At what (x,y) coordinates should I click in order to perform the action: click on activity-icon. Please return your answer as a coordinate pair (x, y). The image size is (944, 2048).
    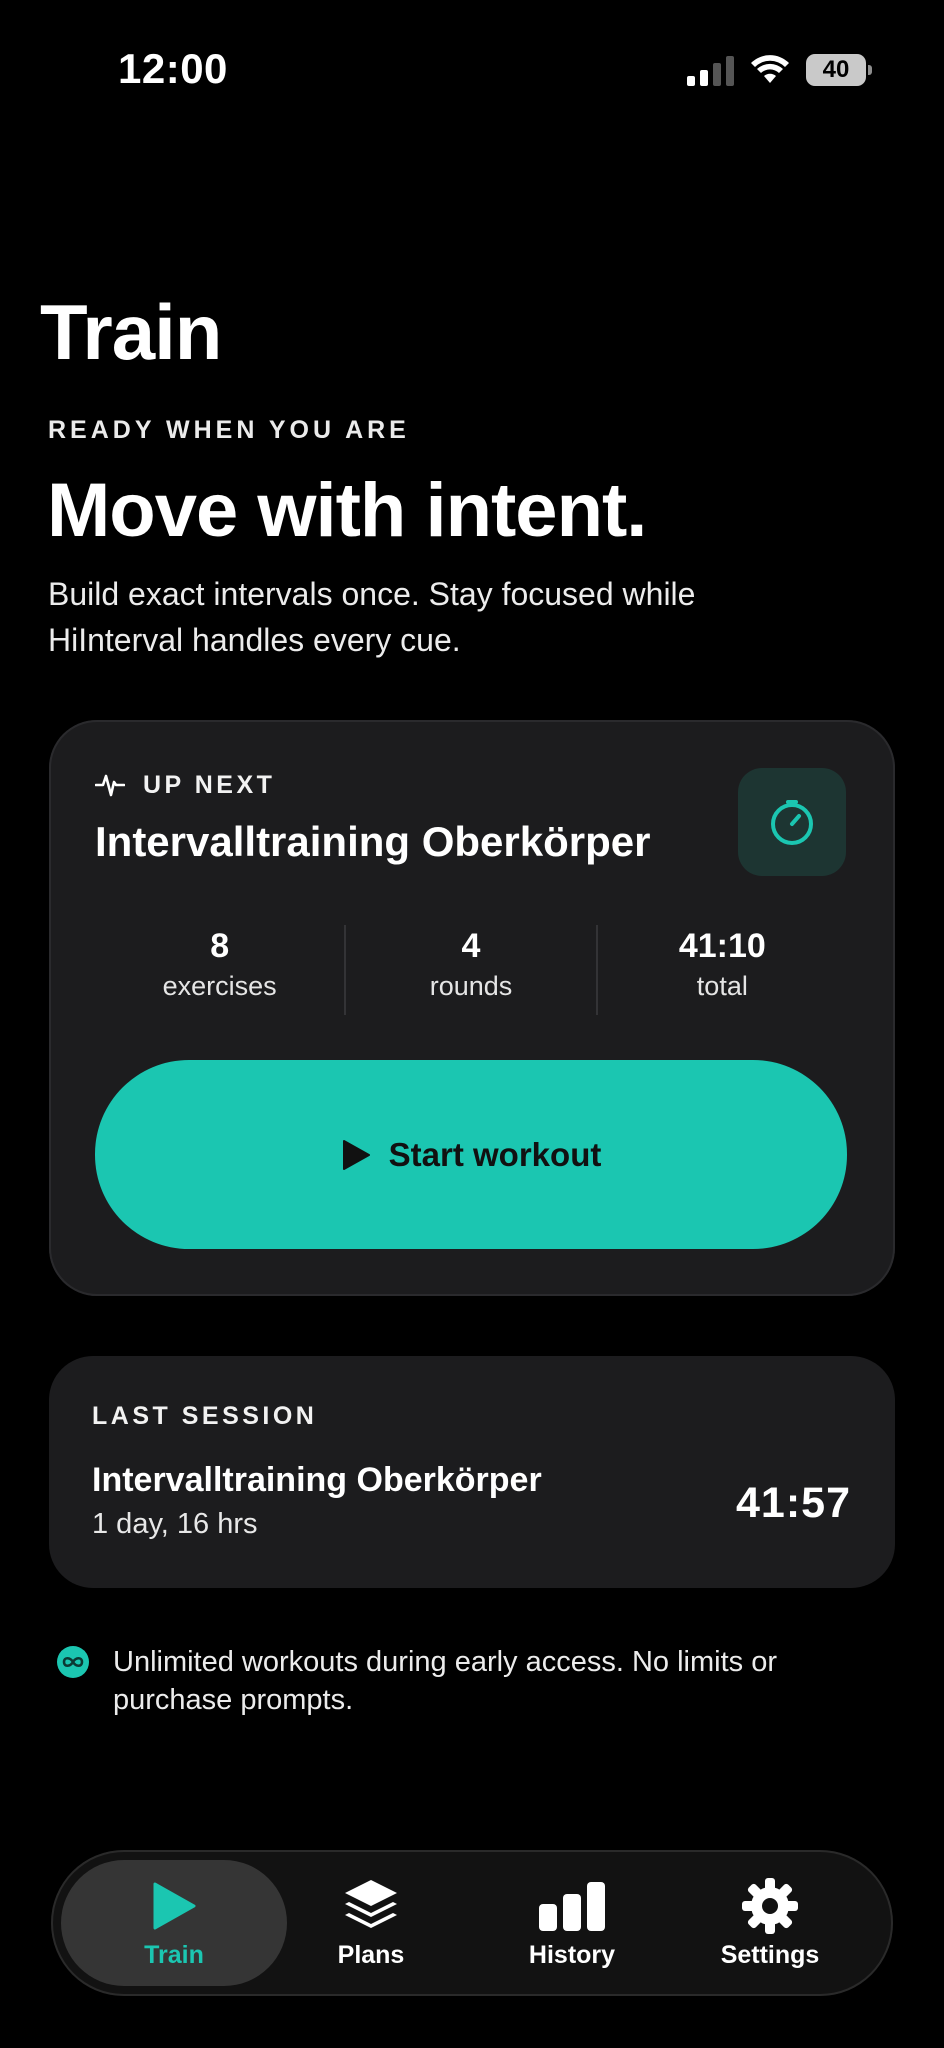
    Looking at the image, I should click on (110, 785).